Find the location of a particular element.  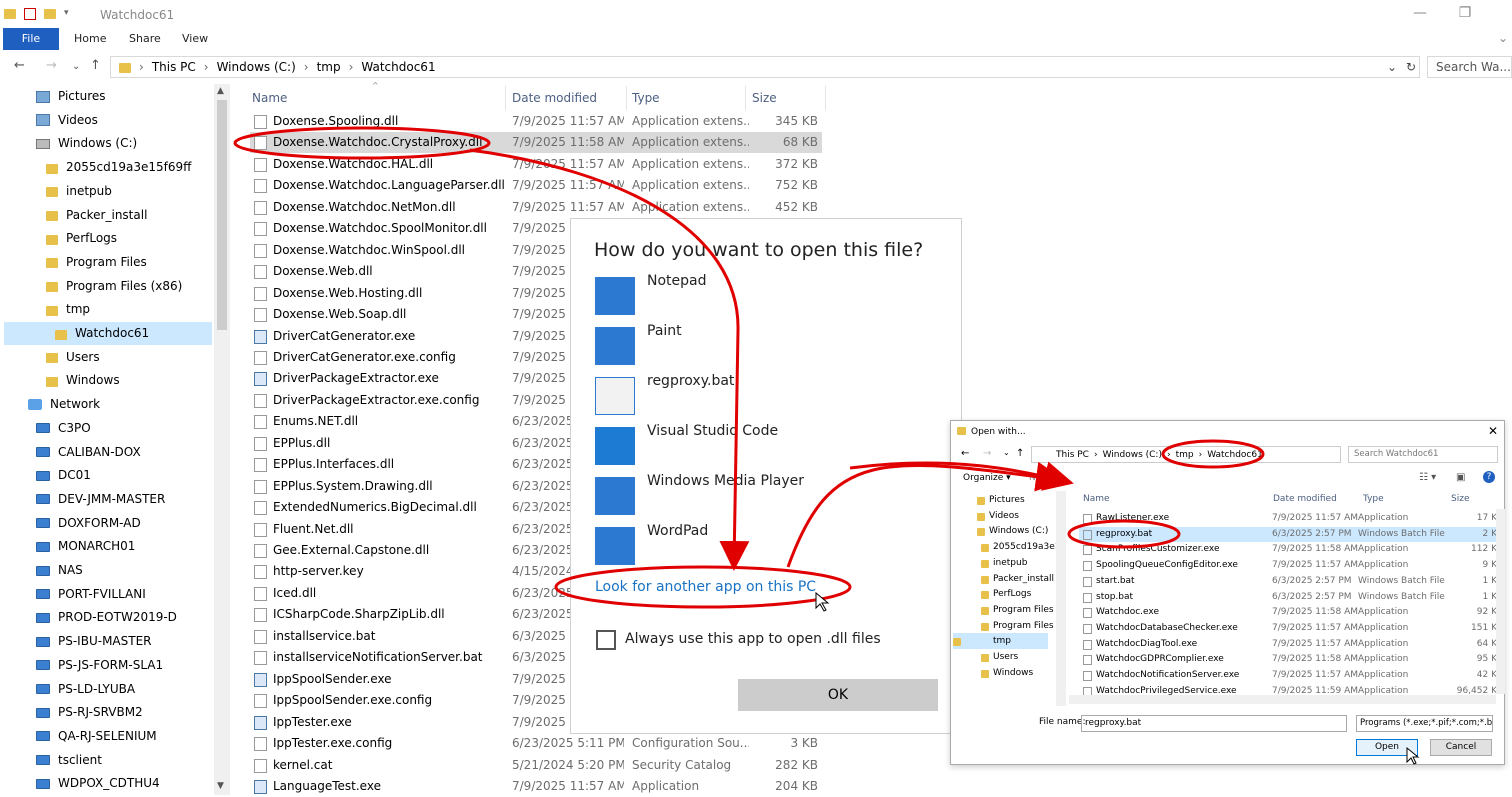

sidebar-item: 2055cd19a3e15f69ff is located at coordinates (118, 167).